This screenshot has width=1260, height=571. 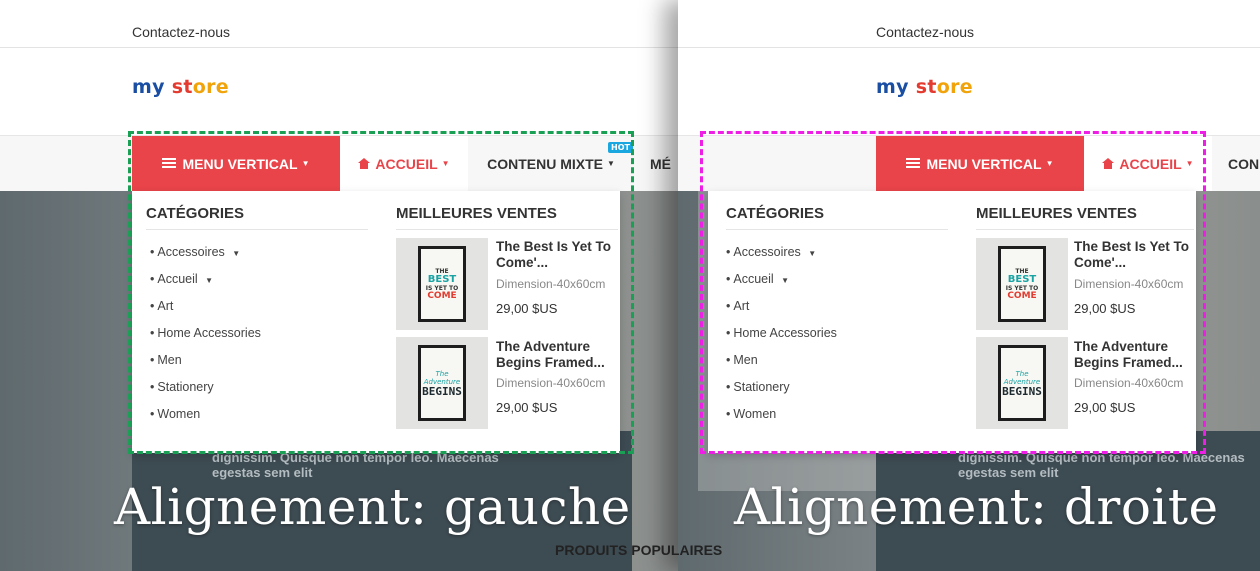 What do you see at coordinates (976, 507) in the screenshot?
I see `caption-right-alignment: Alignement: droite` at bounding box center [976, 507].